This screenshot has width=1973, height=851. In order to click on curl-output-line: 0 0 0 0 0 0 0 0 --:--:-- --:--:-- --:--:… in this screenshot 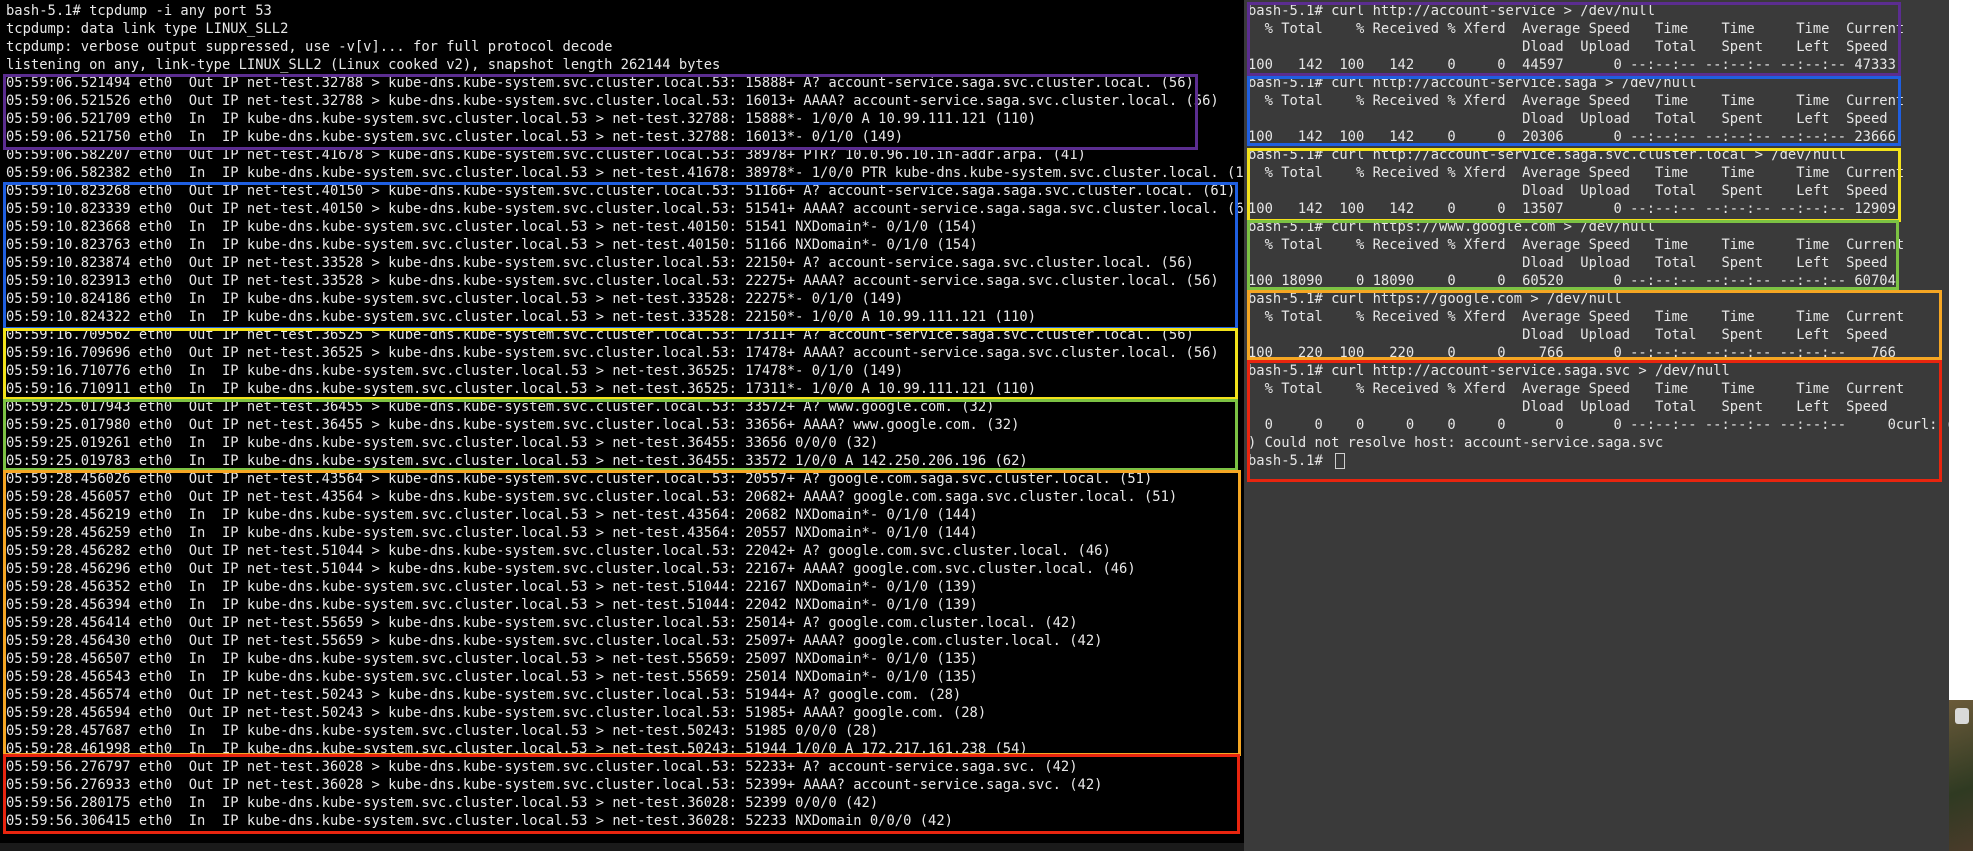, I will do `click(1598, 425)`.